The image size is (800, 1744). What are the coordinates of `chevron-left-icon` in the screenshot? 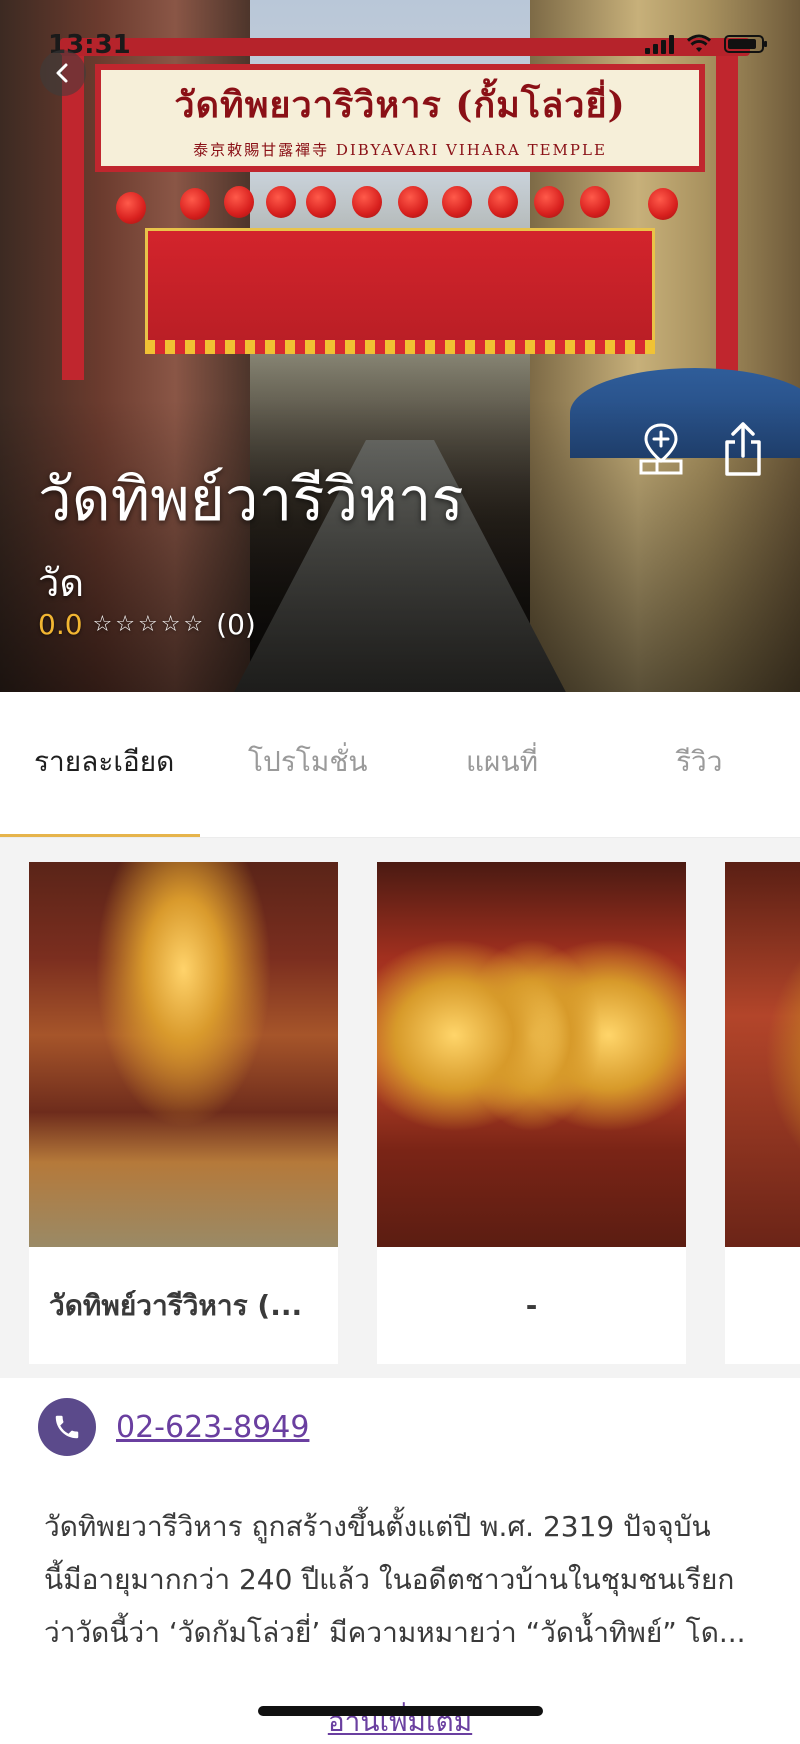 It's located at (62, 73).